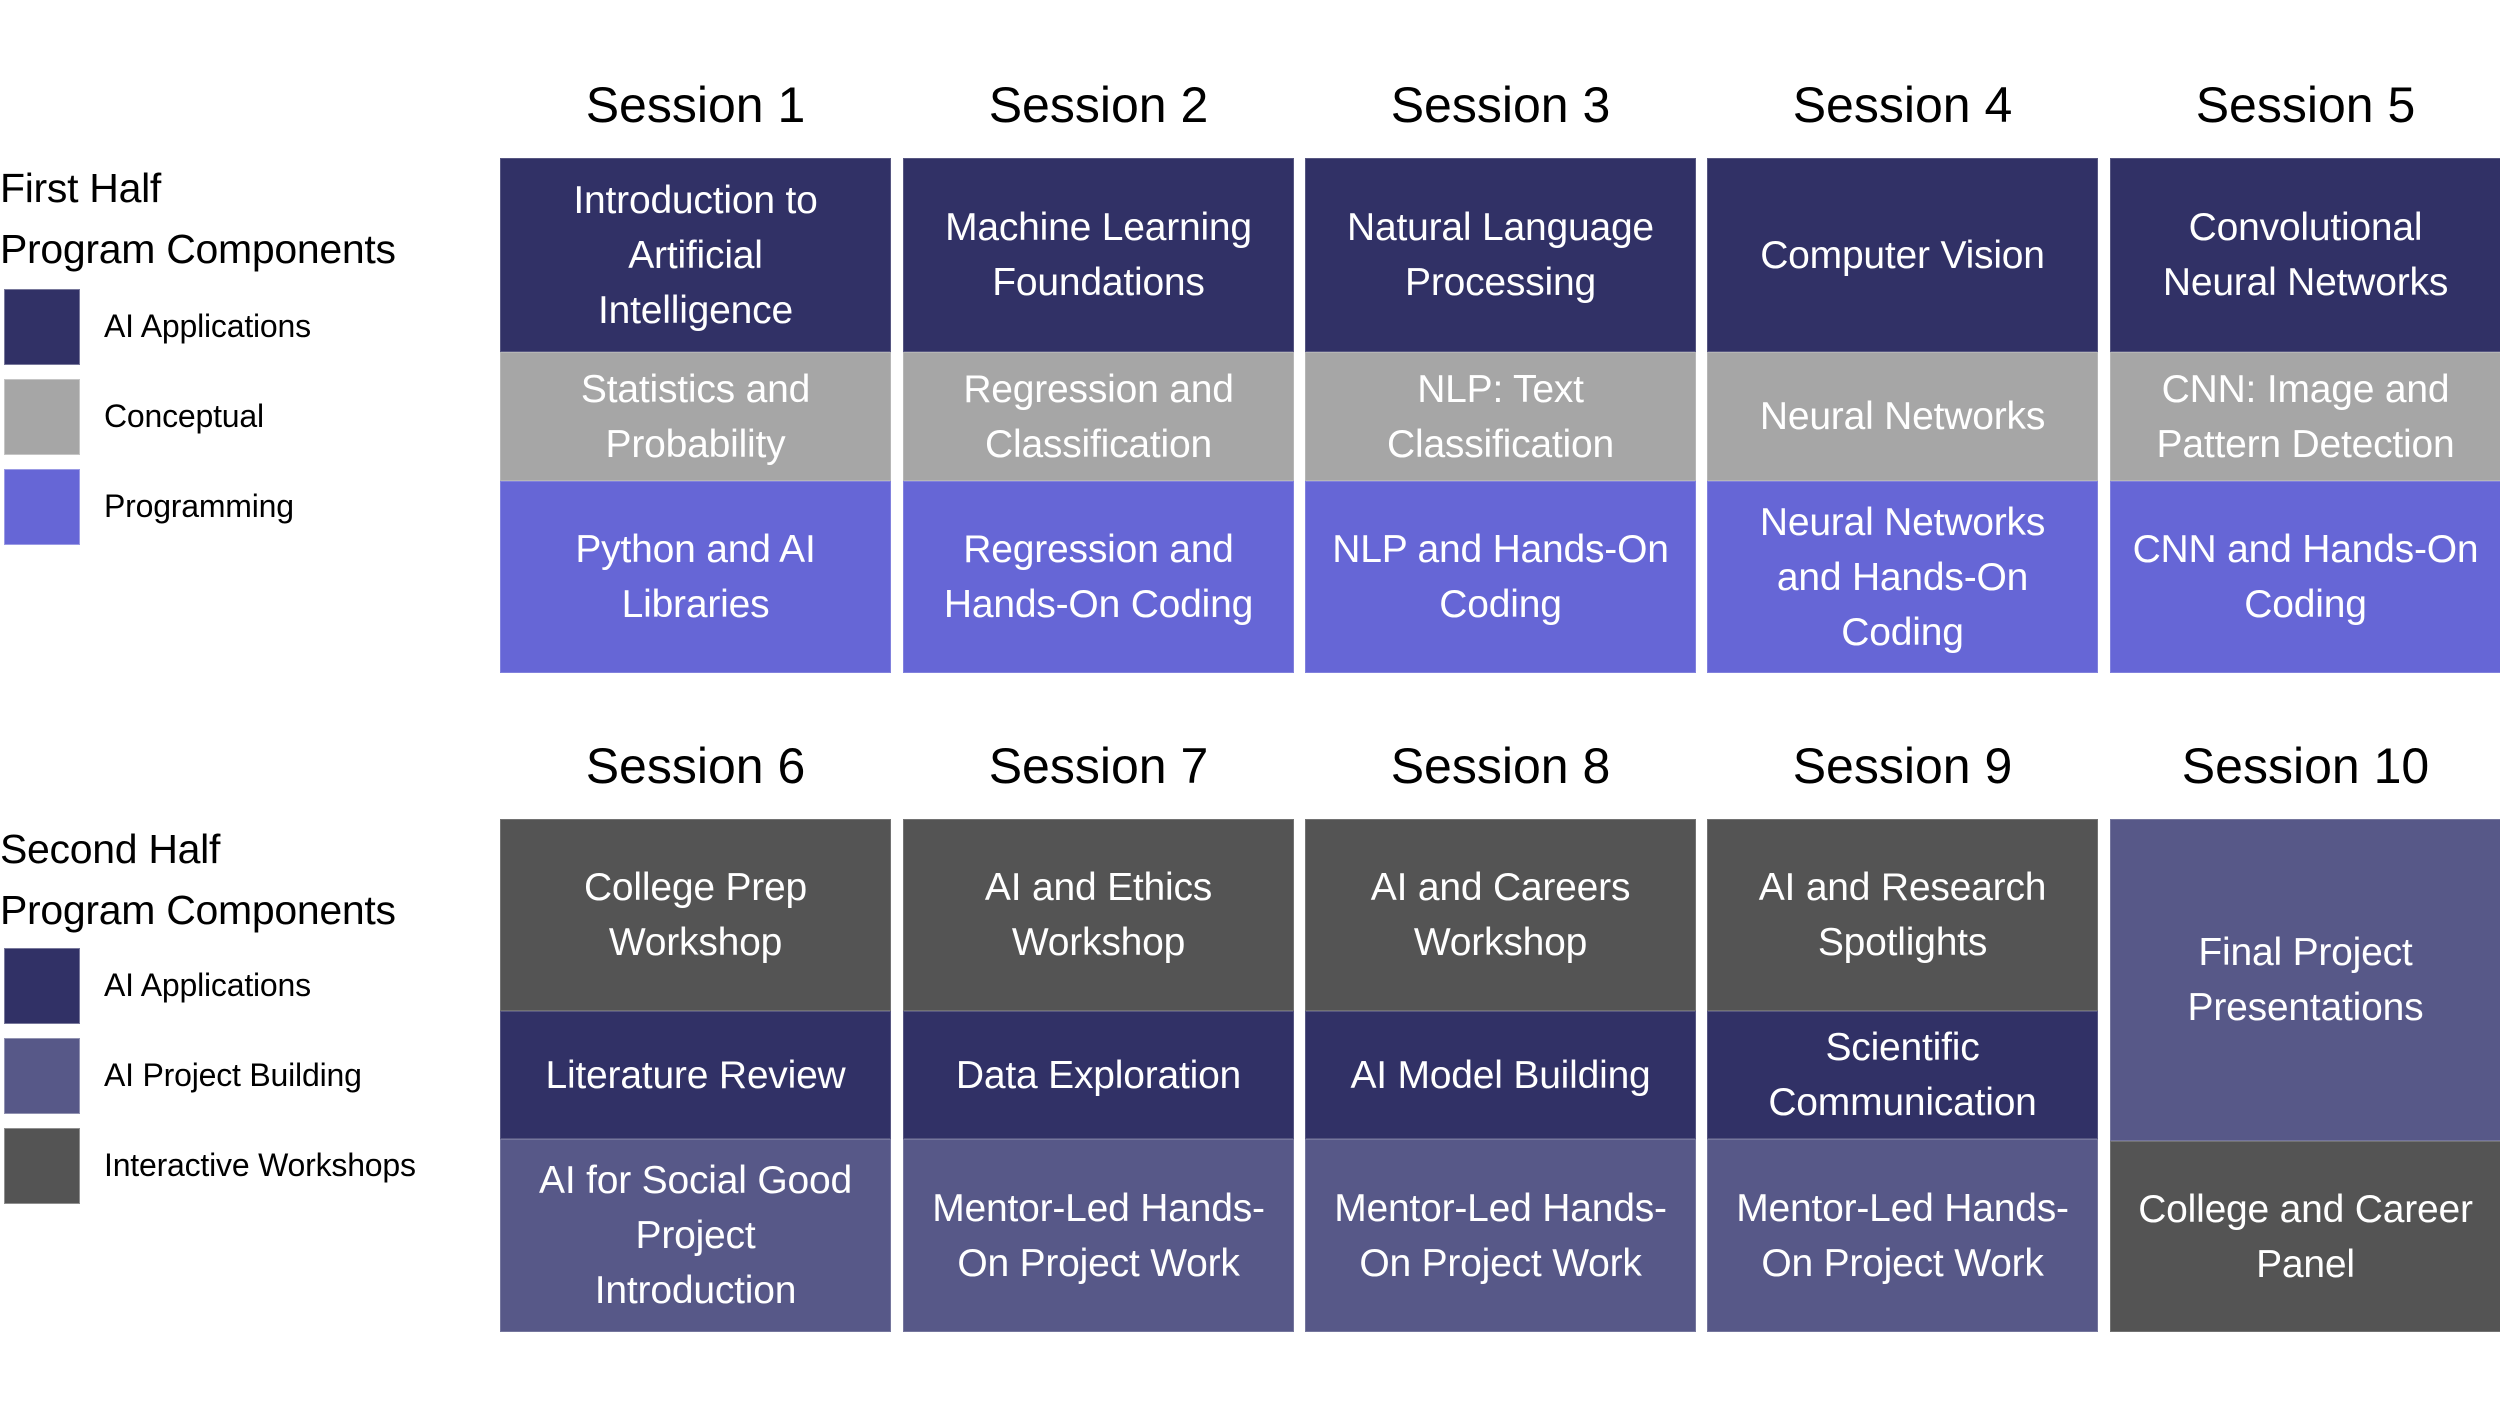  Describe the element at coordinates (1098, 887) in the screenshot. I see `cell-text-line: AI and Ethics` at that location.